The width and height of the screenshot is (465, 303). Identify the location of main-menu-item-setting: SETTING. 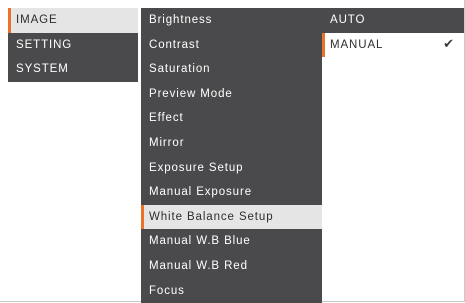
(73, 45).